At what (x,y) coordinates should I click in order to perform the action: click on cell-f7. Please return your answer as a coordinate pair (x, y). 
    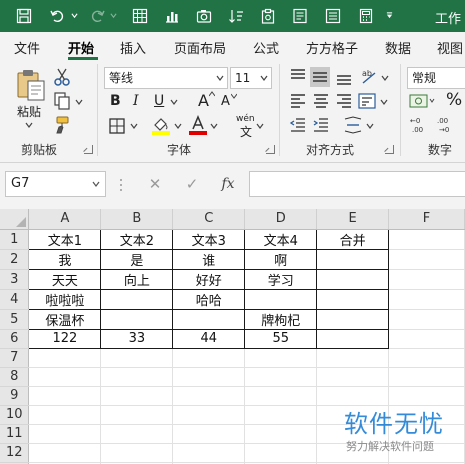
    Looking at the image, I should click on (426, 358).